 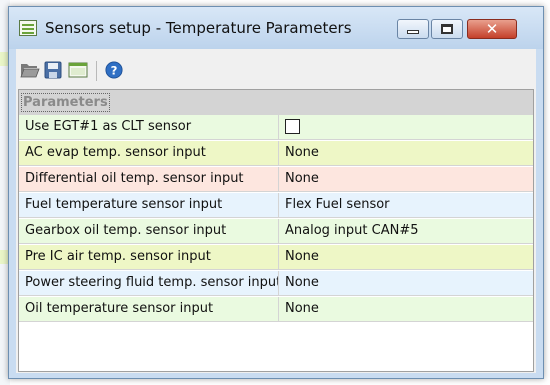 I want to click on property-value: Analog input CAN#5, so click(x=406, y=231).